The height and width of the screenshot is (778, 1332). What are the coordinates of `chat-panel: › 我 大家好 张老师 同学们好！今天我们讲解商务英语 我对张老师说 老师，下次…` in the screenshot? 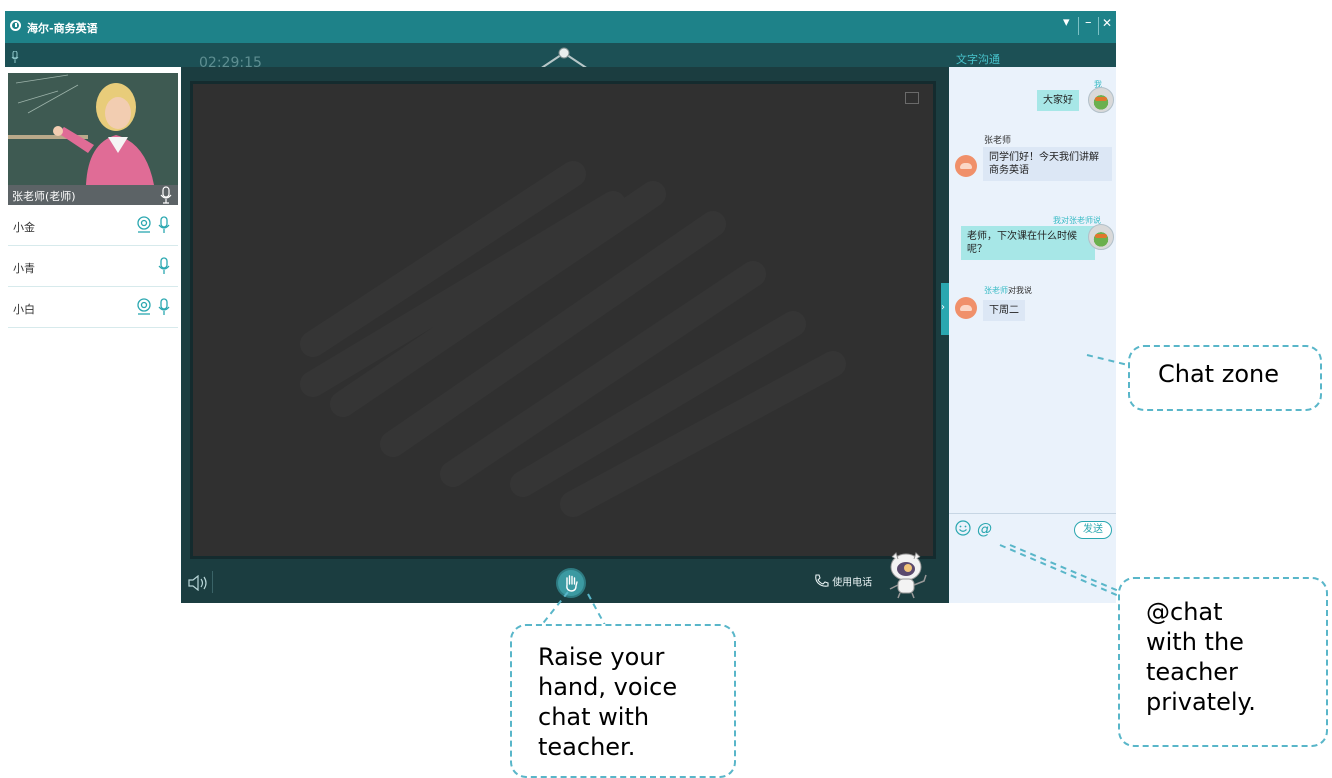 It's located at (1028, 335).